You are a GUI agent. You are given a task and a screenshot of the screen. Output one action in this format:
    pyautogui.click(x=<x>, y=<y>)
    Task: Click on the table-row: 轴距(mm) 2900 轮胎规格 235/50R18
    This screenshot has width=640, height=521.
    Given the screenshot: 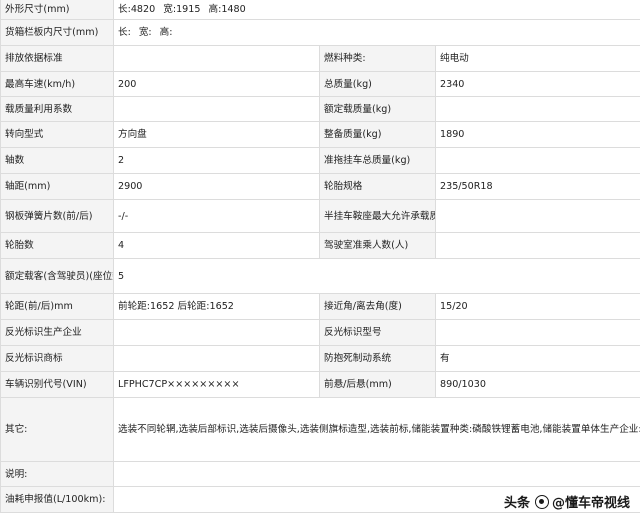 What is the action you would take?
    pyautogui.click(x=320, y=186)
    